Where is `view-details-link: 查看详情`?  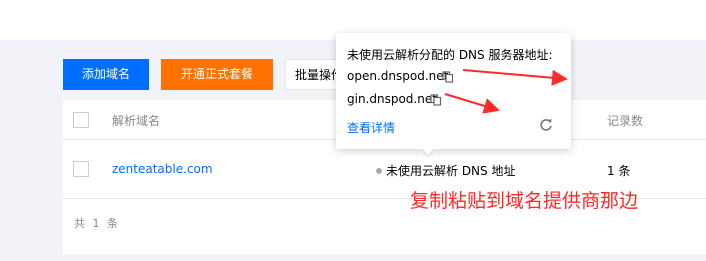
view-details-link: 查看详情 is located at coordinates (371, 127).